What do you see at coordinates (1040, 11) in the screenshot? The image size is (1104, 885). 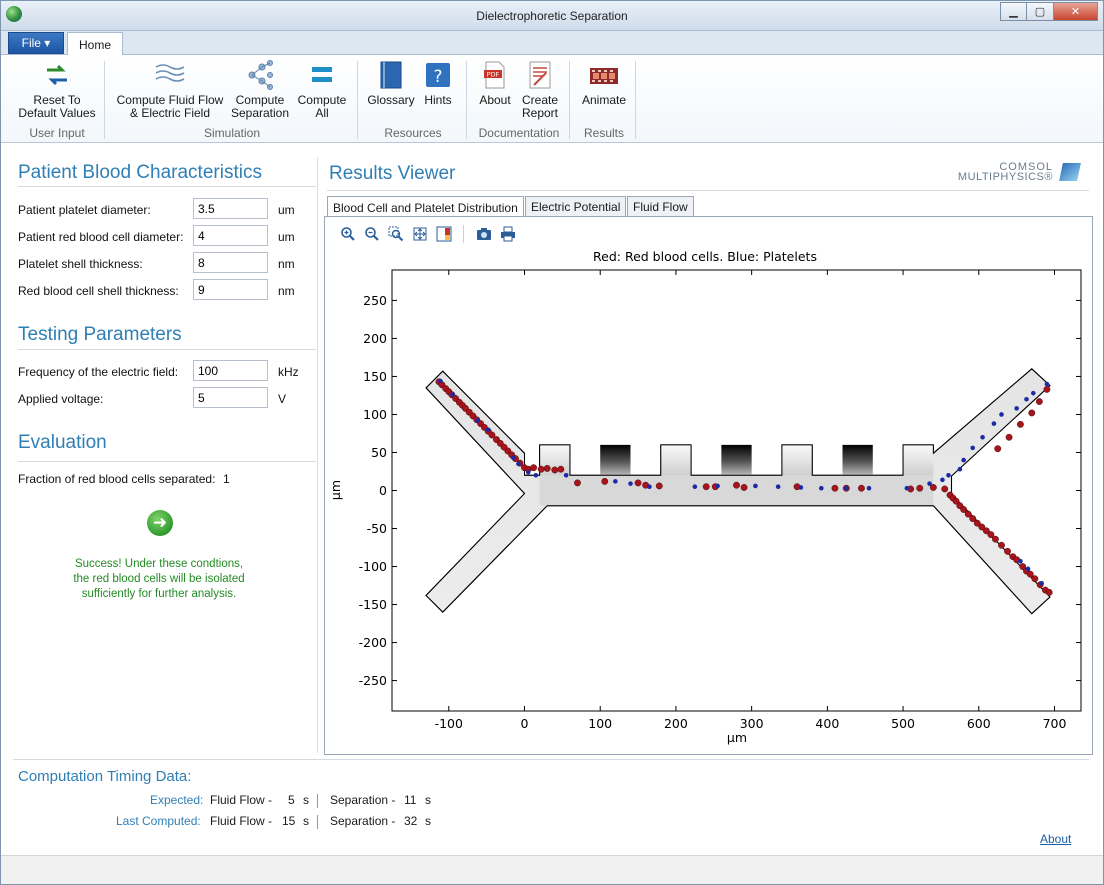 I see `maximize-button: ▢` at bounding box center [1040, 11].